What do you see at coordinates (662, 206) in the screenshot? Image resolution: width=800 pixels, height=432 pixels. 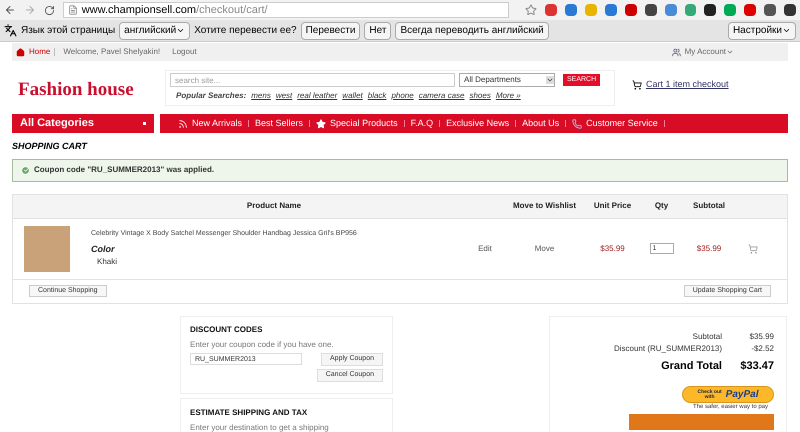 I see `column-header: Qty` at bounding box center [662, 206].